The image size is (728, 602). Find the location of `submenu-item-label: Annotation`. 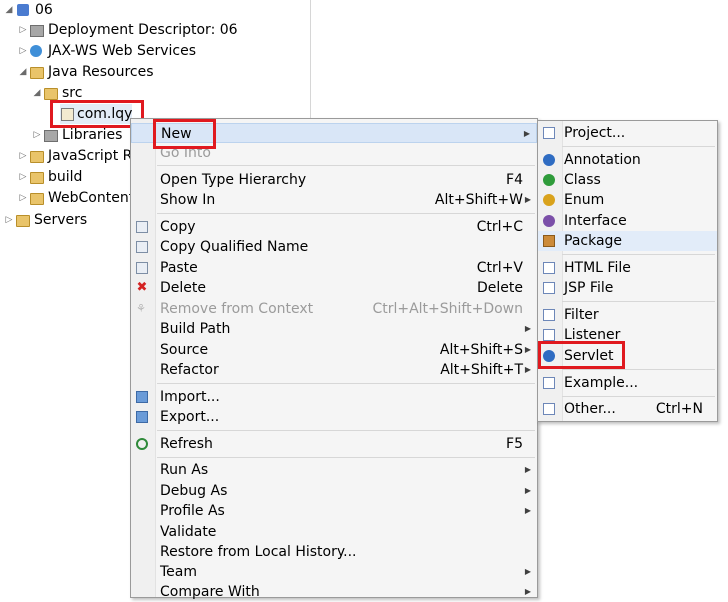

submenu-item-label: Annotation is located at coordinates (602, 160).